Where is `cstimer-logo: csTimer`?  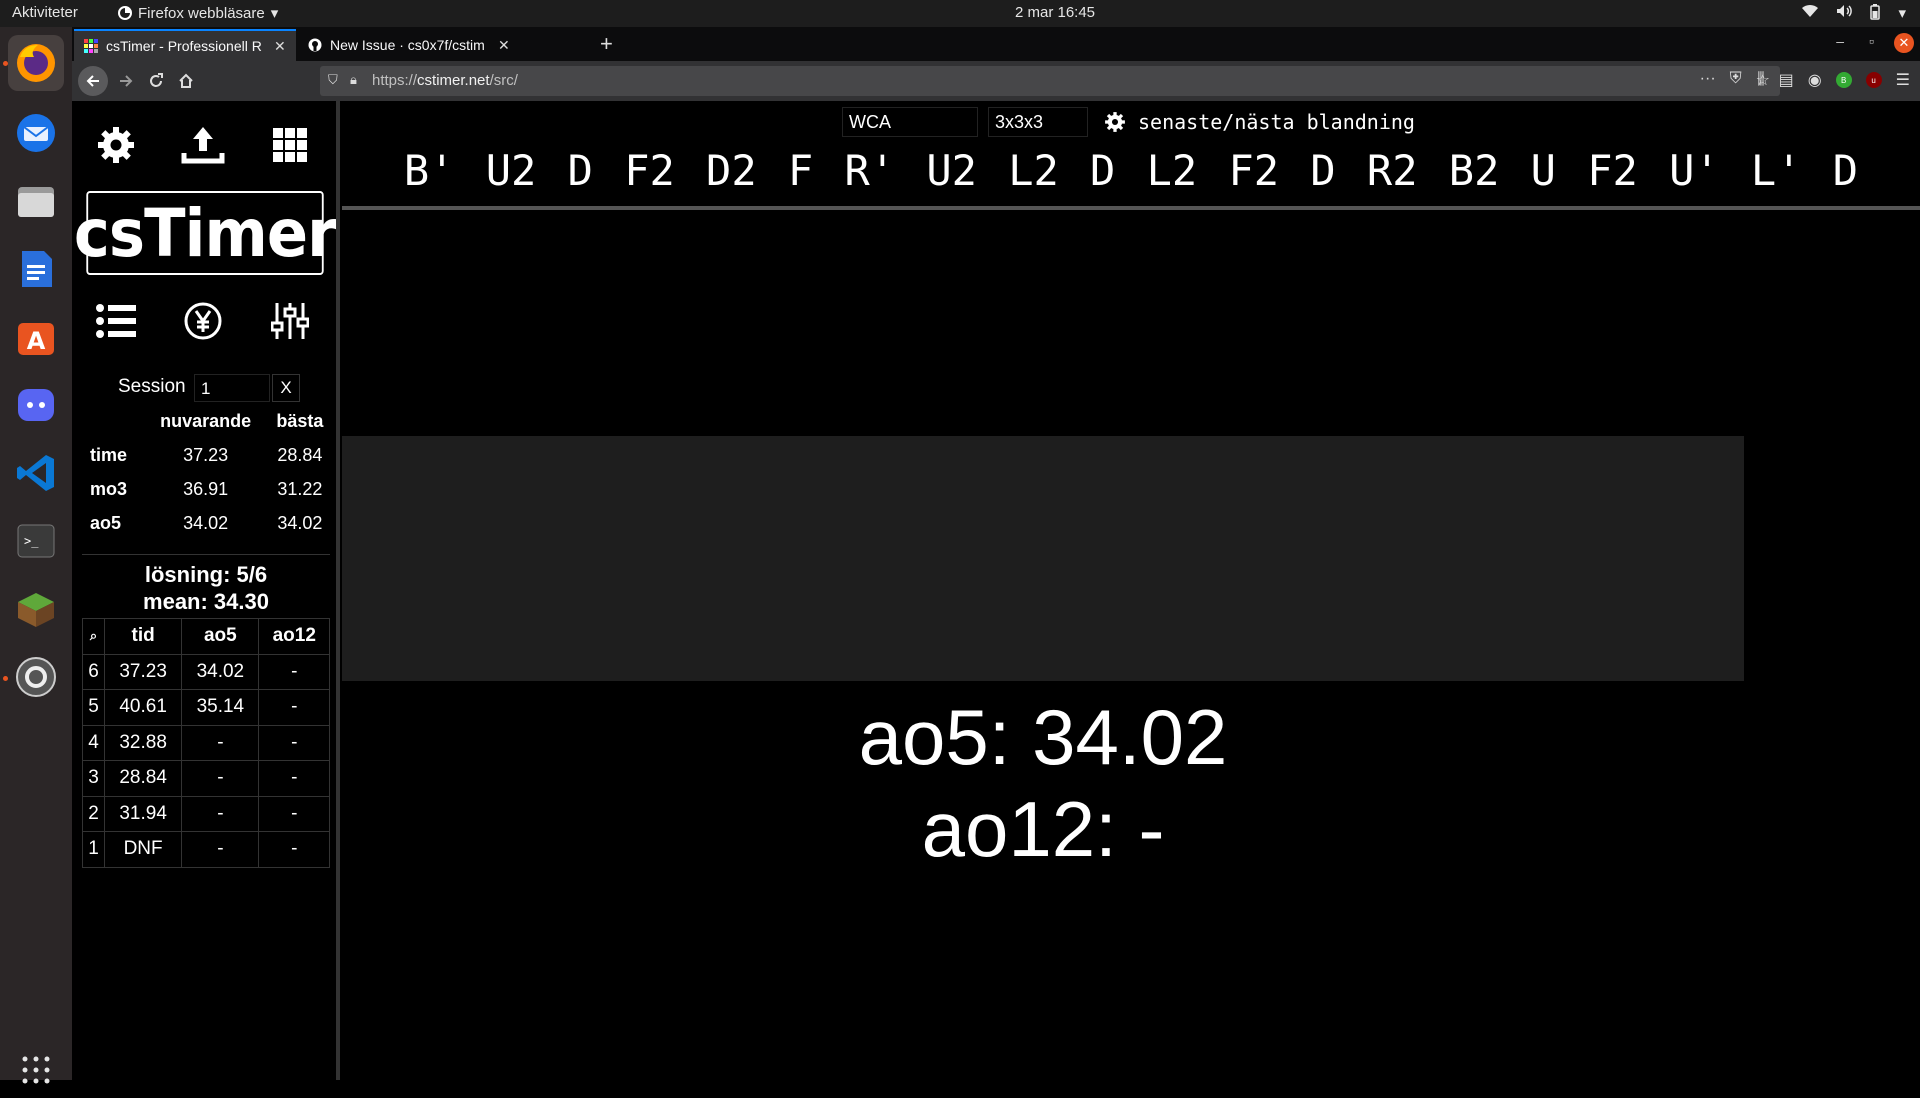 cstimer-logo: csTimer is located at coordinates (205, 233).